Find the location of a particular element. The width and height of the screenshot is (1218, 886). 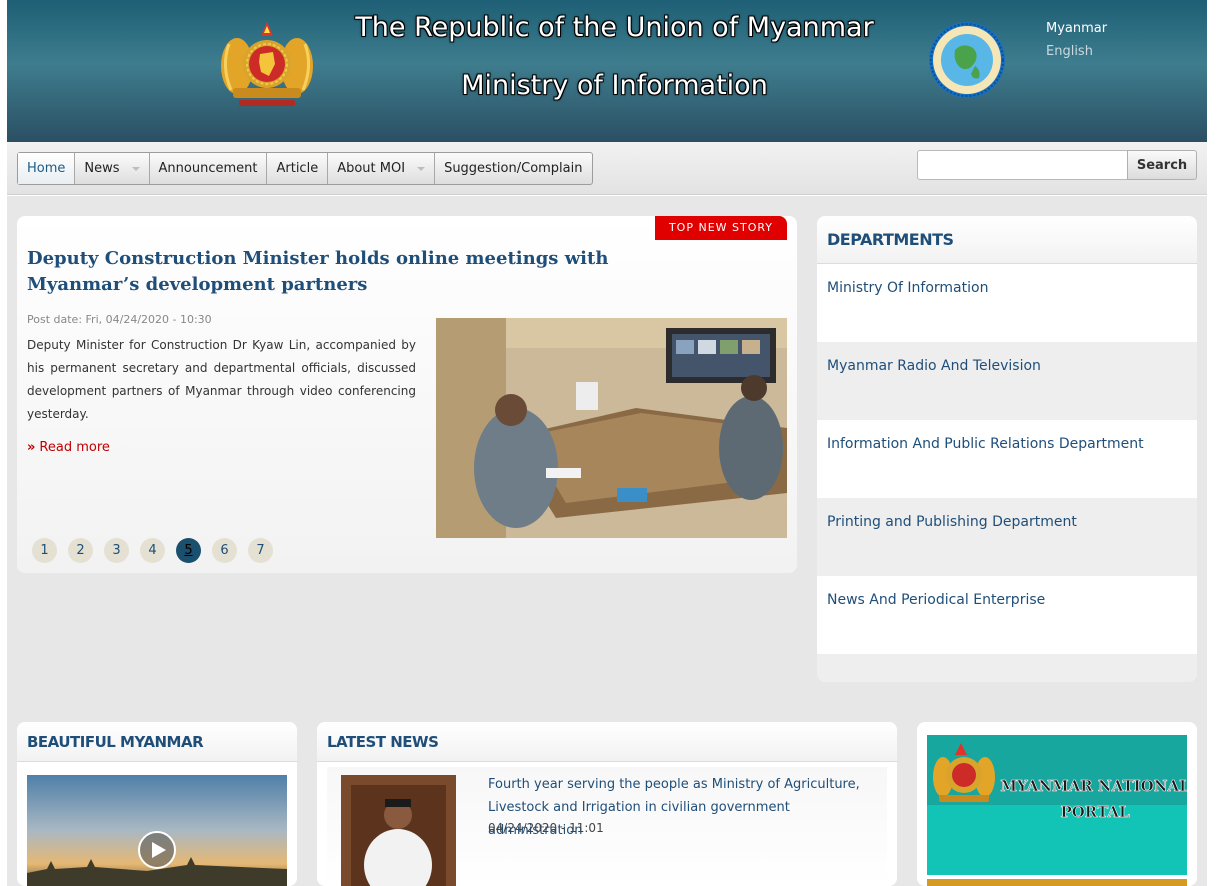

search-input is located at coordinates (1023, 165).